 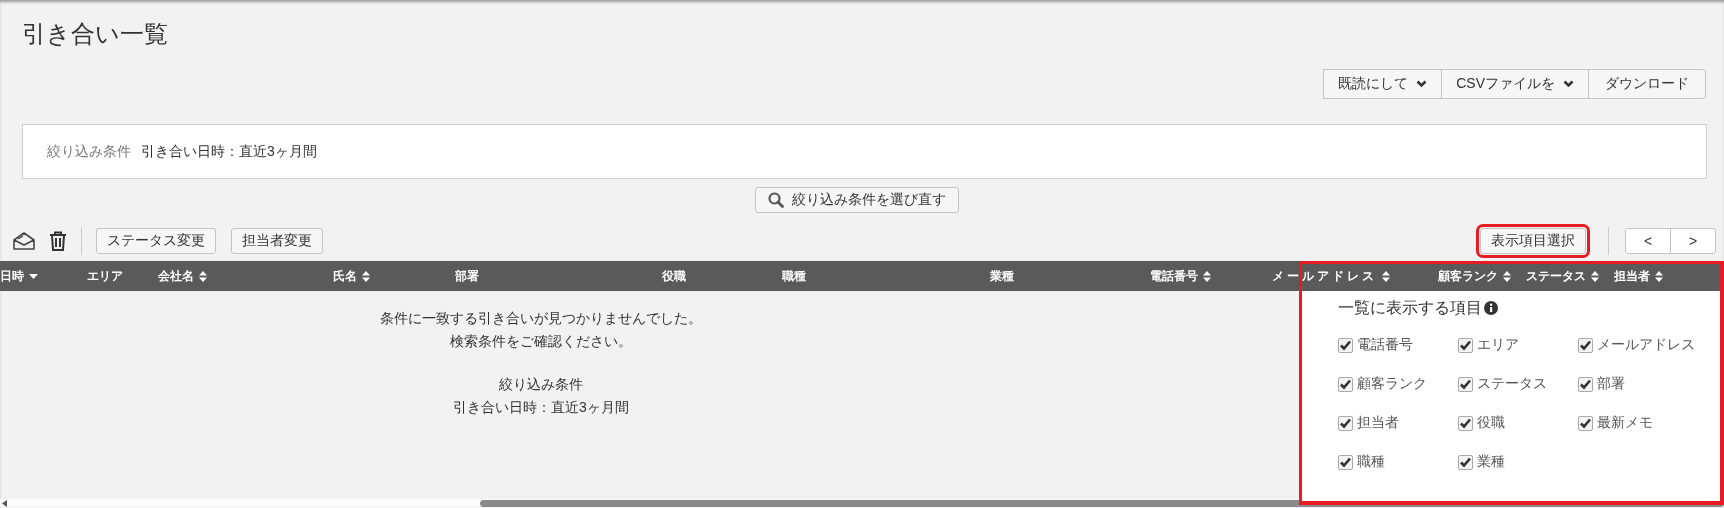 I want to click on toolbar-button: 担当者変更, so click(x=277, y=241).